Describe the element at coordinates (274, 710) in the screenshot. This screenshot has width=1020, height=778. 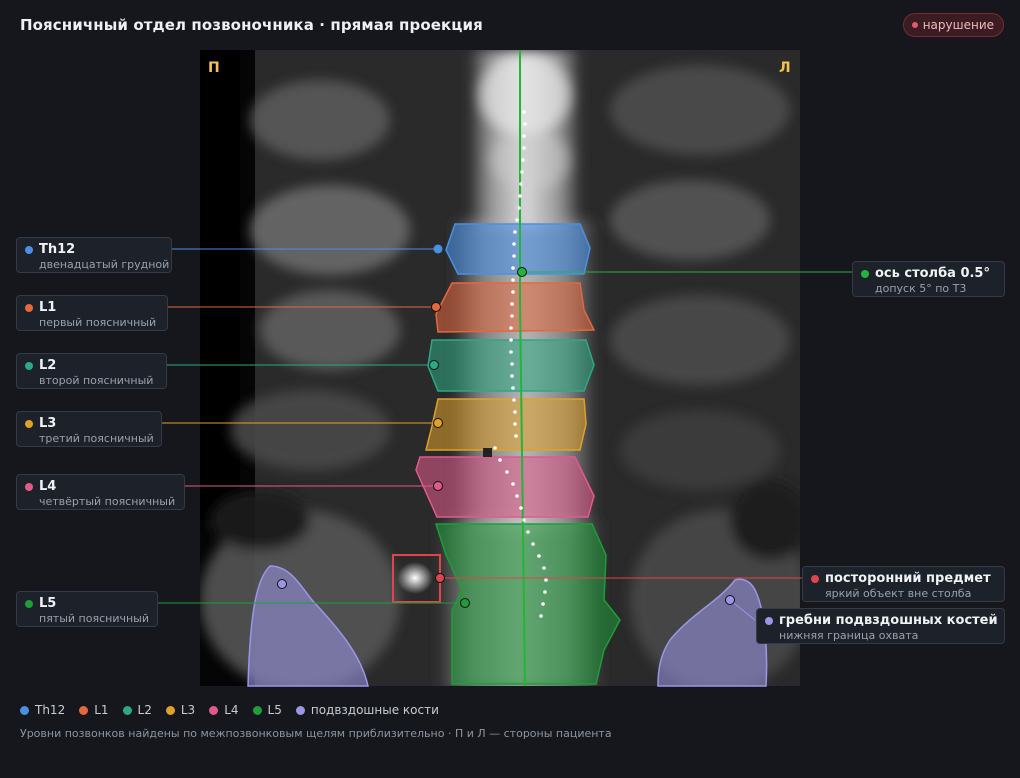
I see `legend-label: L5` at that location.